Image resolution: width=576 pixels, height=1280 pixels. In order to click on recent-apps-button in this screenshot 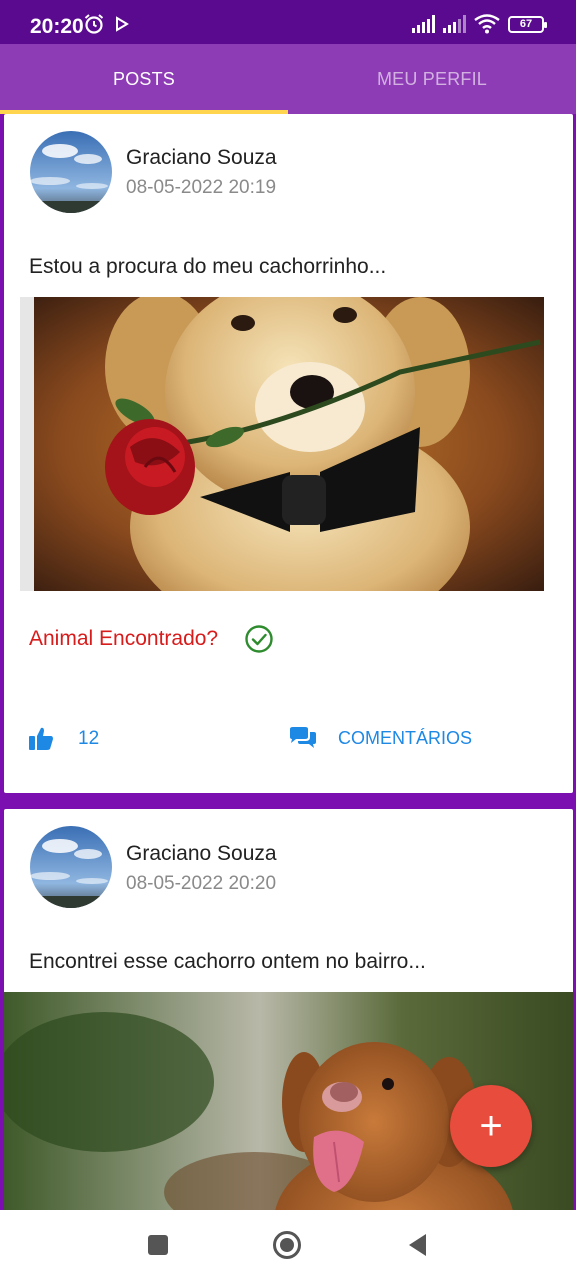, I will do `click(158, 1245)`.